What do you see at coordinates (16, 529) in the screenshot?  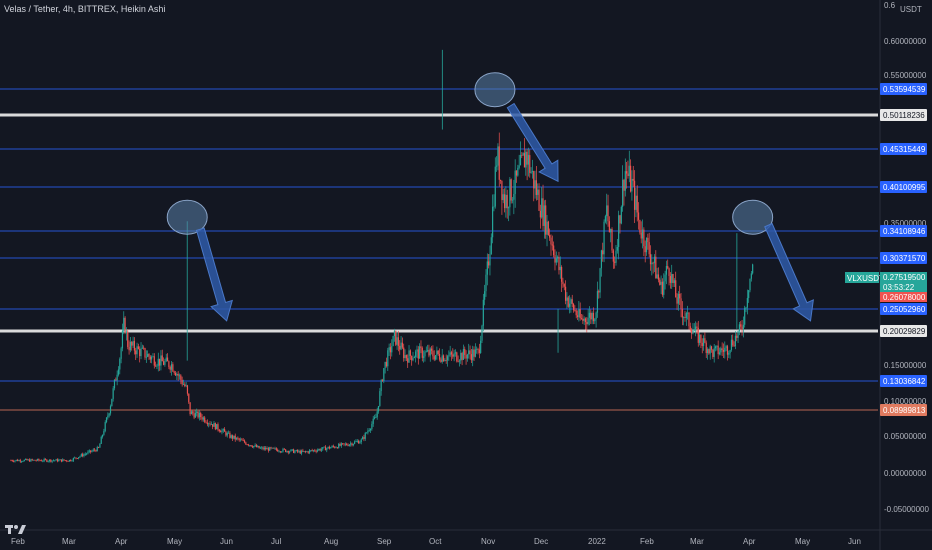 I see `tradingview-logo-icon` at bounding box center [16, 529].